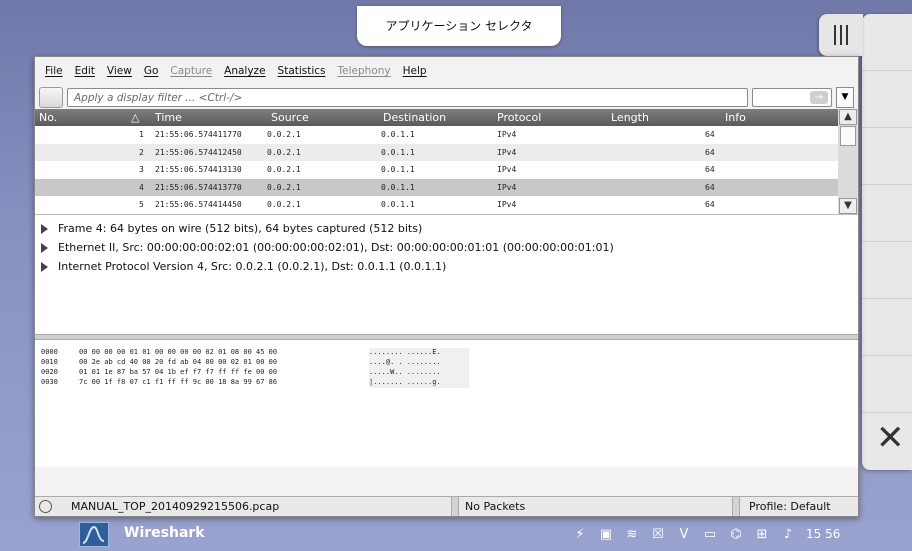 This screenshot has width=912, height=551. Describe the element at coordinates (49, 352) in the screenshot. I see `hex-offset: 0000` at that location.